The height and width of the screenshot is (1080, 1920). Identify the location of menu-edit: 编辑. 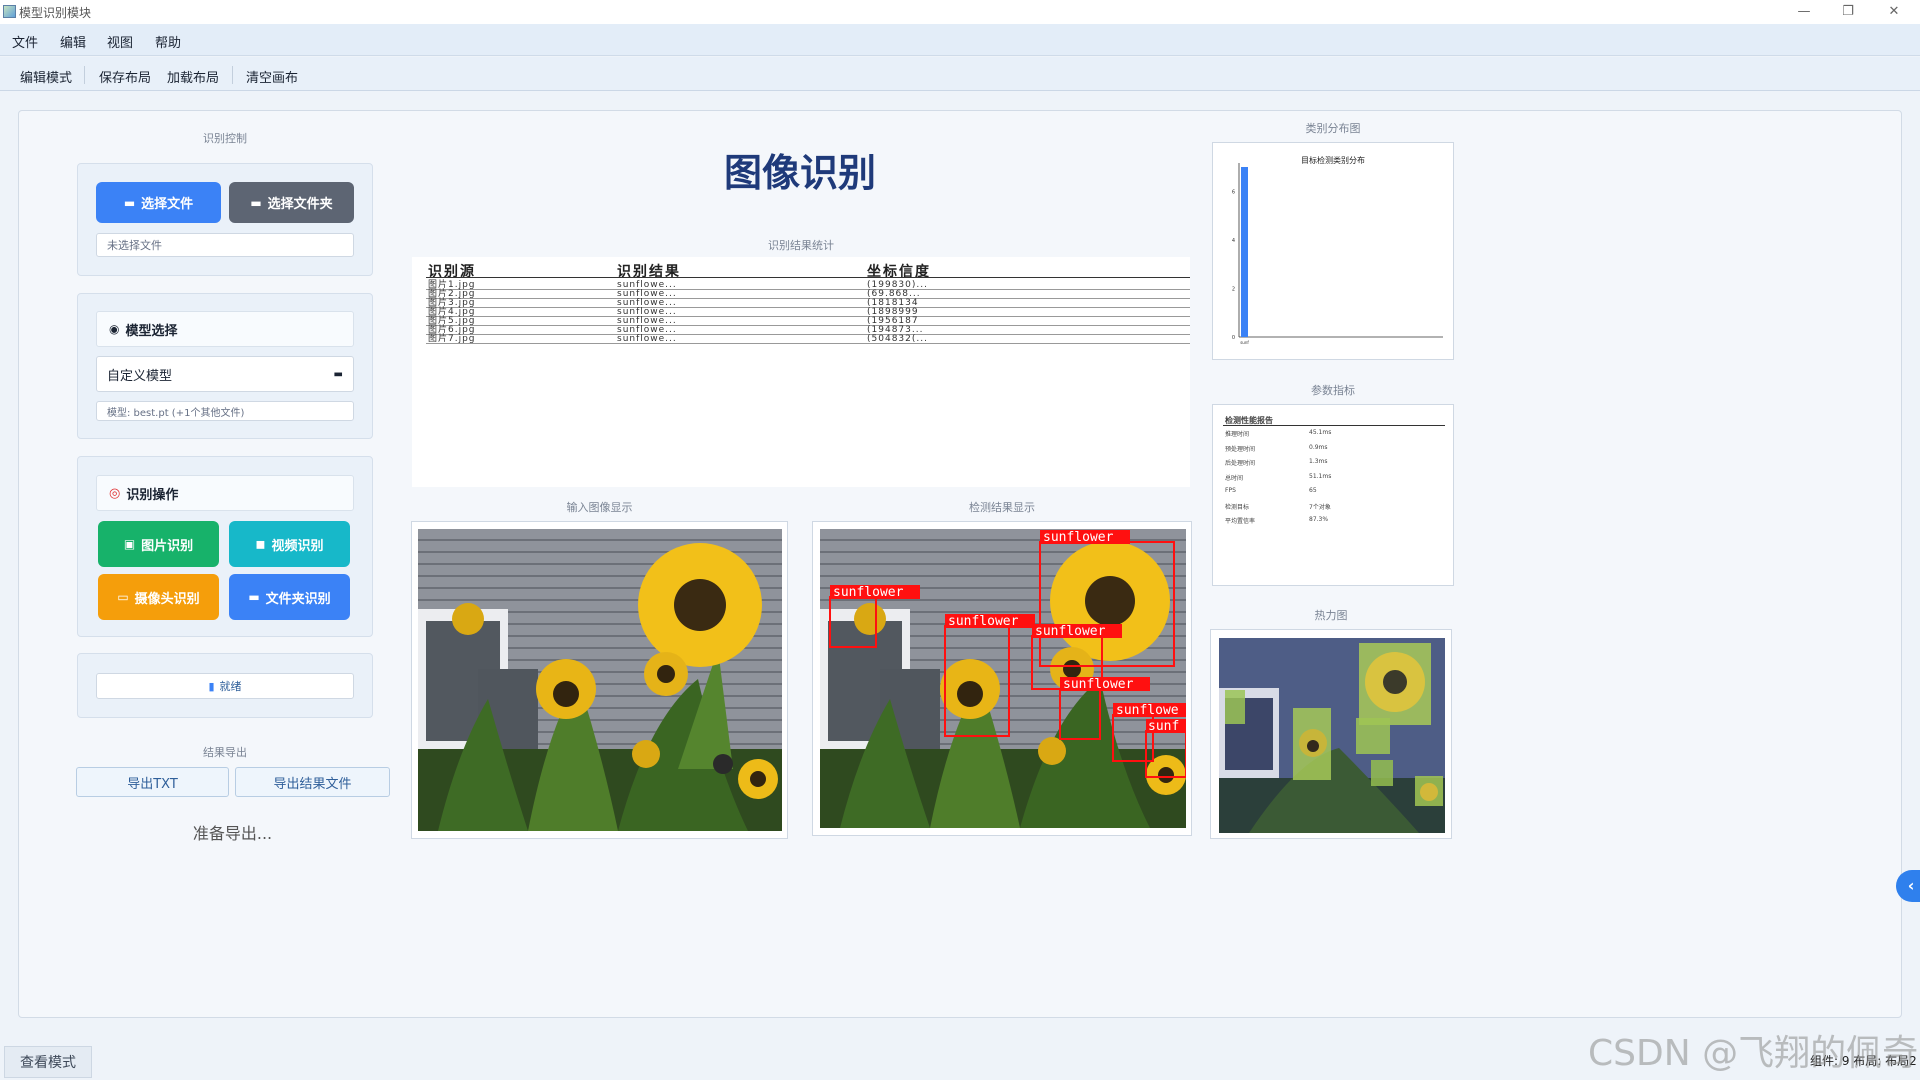
(73, 41).